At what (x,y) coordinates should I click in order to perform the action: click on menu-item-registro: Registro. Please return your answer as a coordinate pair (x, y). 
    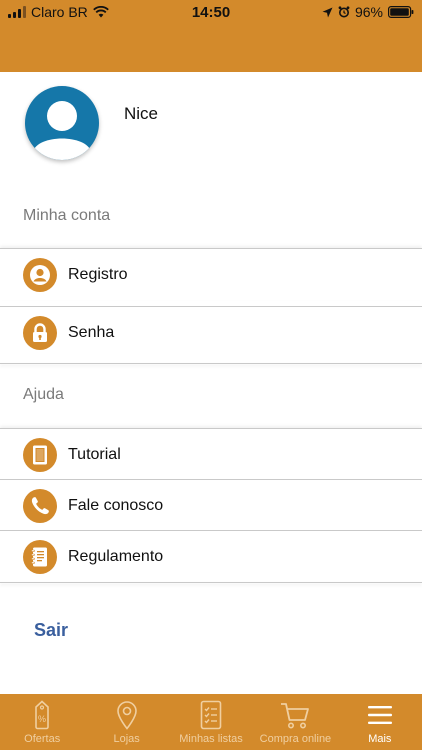
    Looking at the image, I should click on (211, 274).